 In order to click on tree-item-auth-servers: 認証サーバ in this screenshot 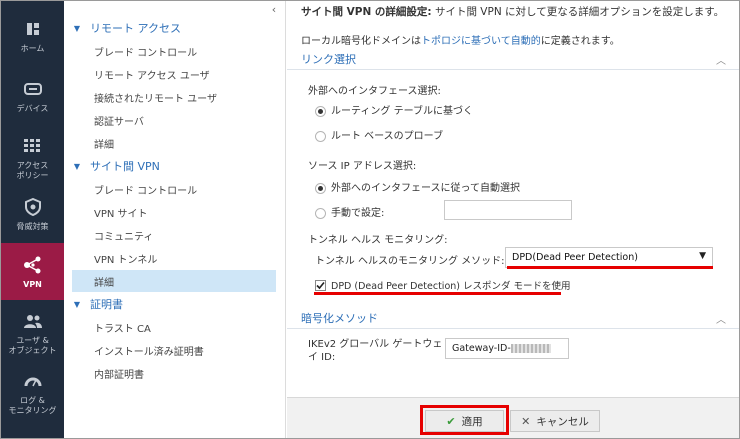, I will do `click(174, 120)`.